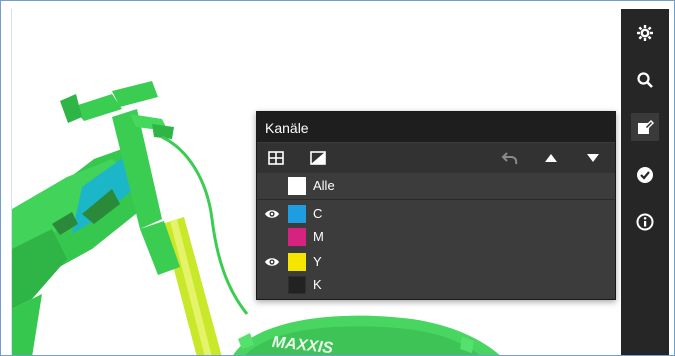  What do you see at coordinates (276, 158) in the screenshot?
I see `grid-icon` at bounding box center [276, 158].